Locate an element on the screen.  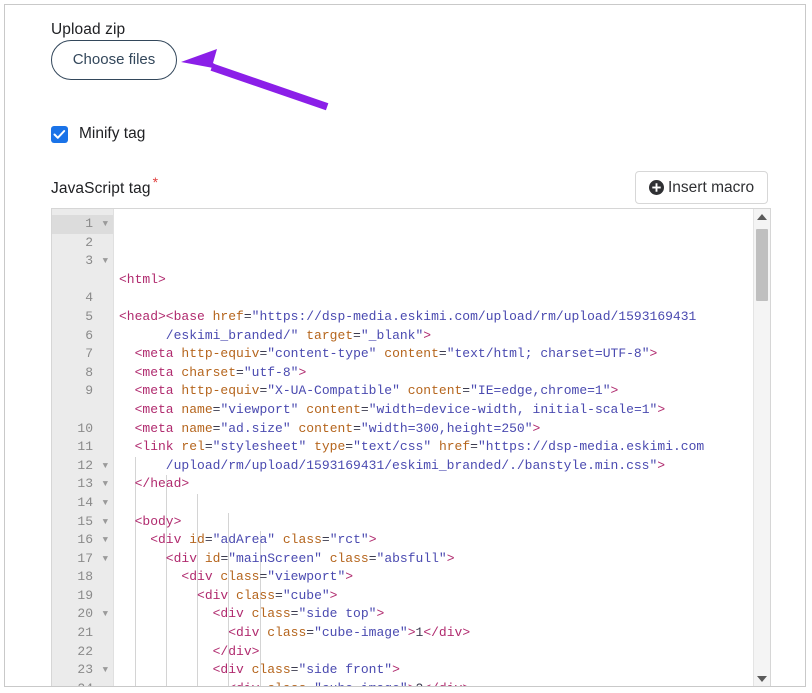
gutter-line: 15 ▼ is located at coordinates (82, 522).